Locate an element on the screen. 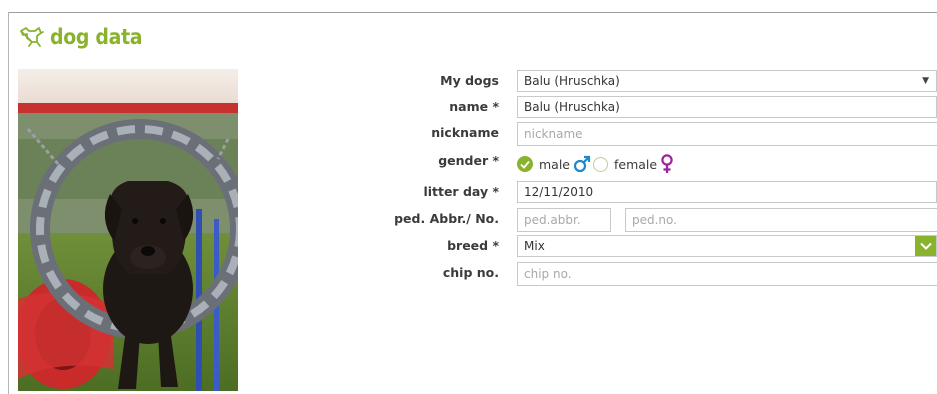 This screenshot has width=937, height=394. check-icon is located at coordinates (525, 164).